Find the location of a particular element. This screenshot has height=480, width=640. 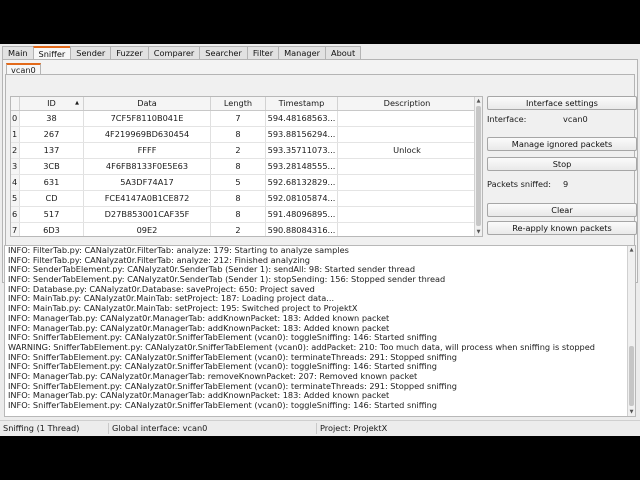

column-header-data: Data is located at coordinates (147, 103).